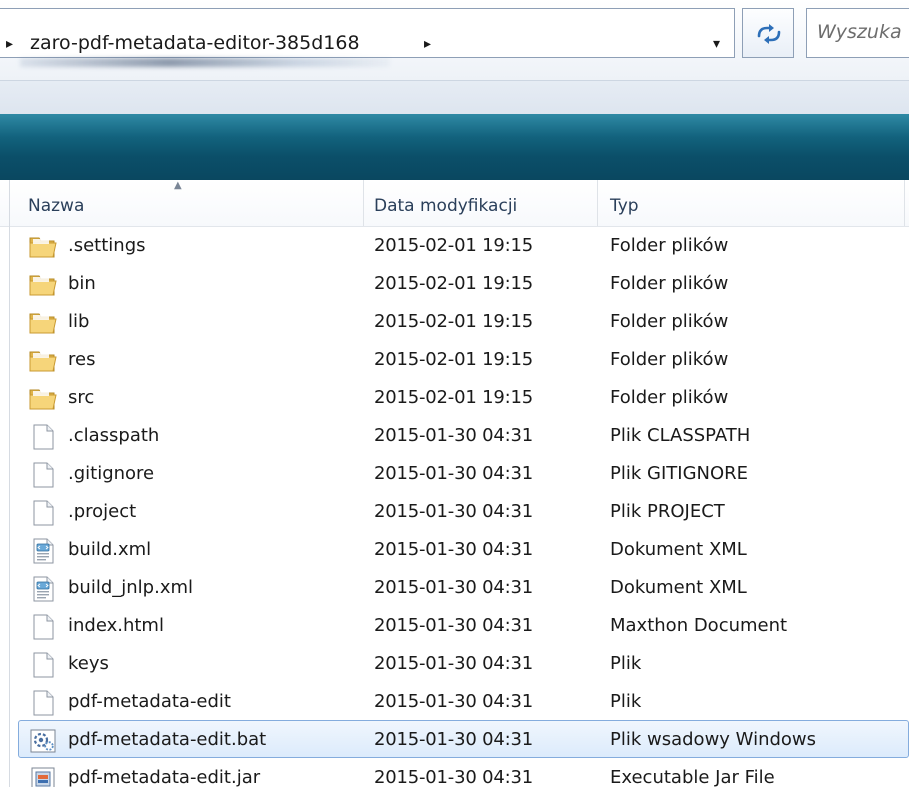 This screenshot has height=787, width=909. I want to click on file-type: Executable Jar File, so click(692, 777).